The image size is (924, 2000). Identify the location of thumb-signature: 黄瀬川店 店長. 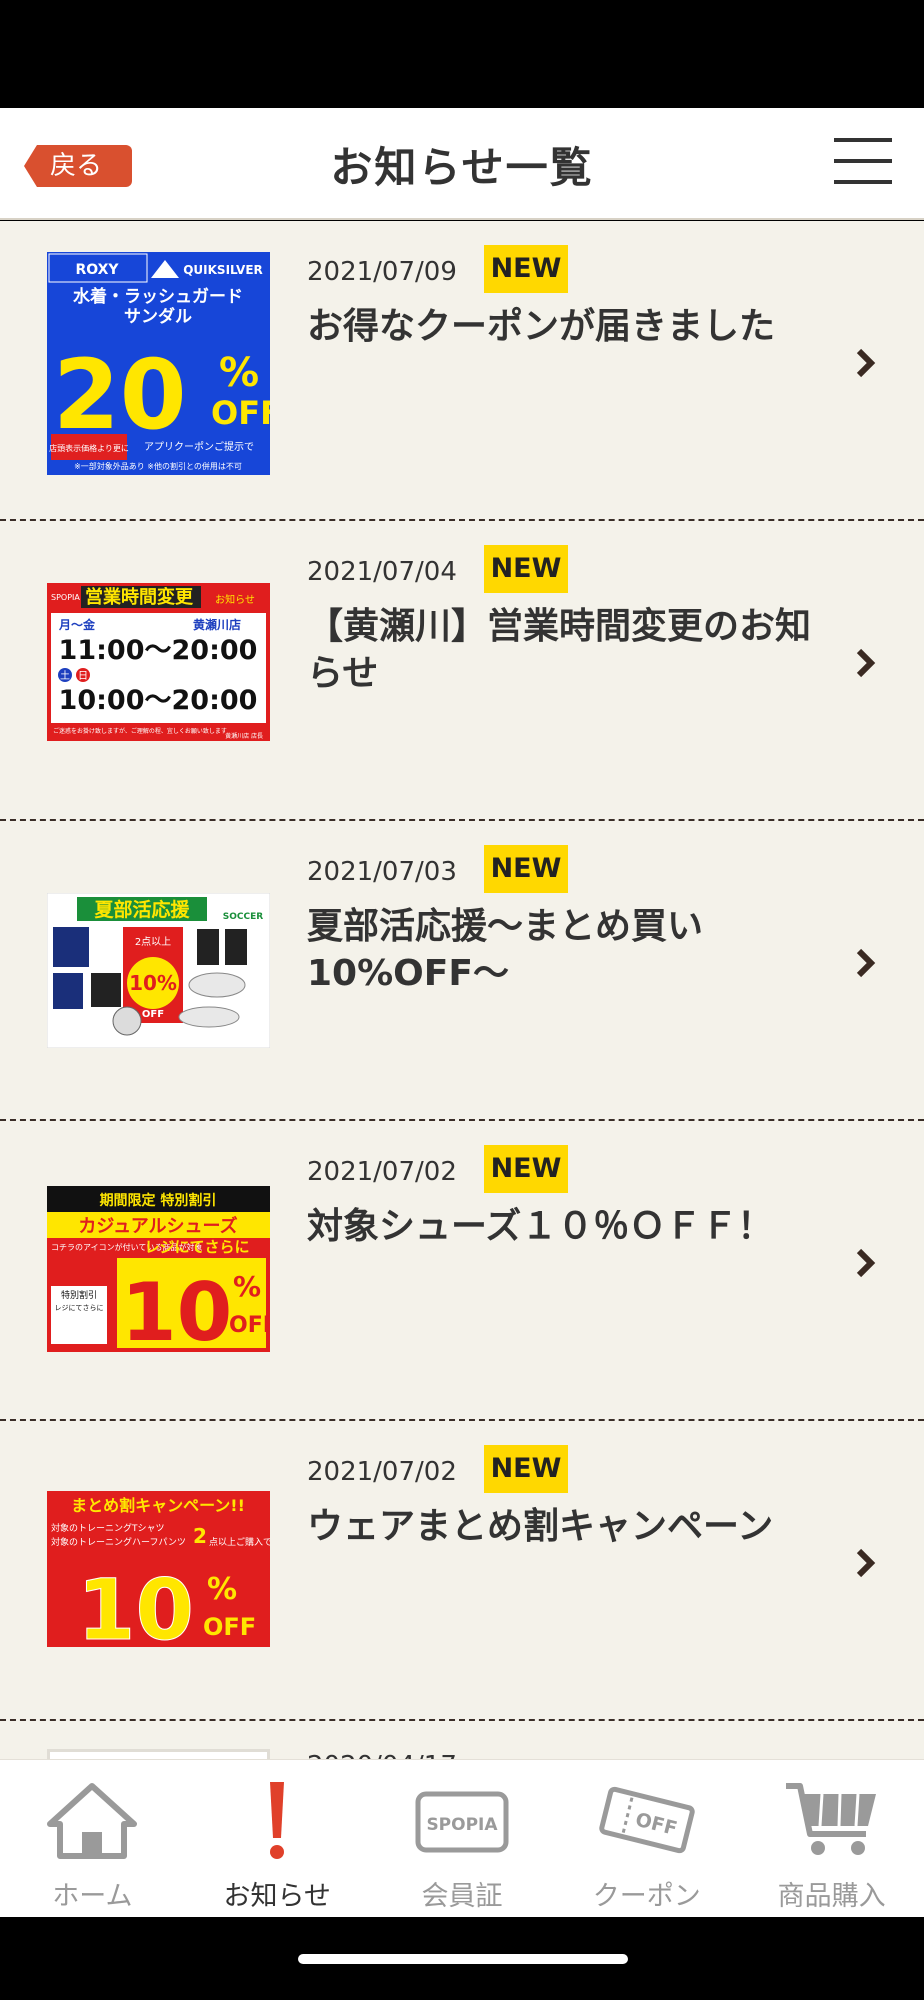
(244, 736).